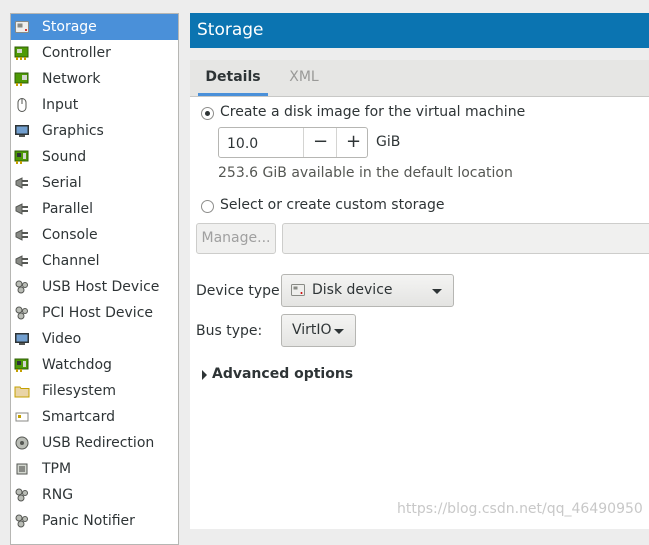  I want to click on sidebar-item-label: USB Redirection, so click(98, 443).